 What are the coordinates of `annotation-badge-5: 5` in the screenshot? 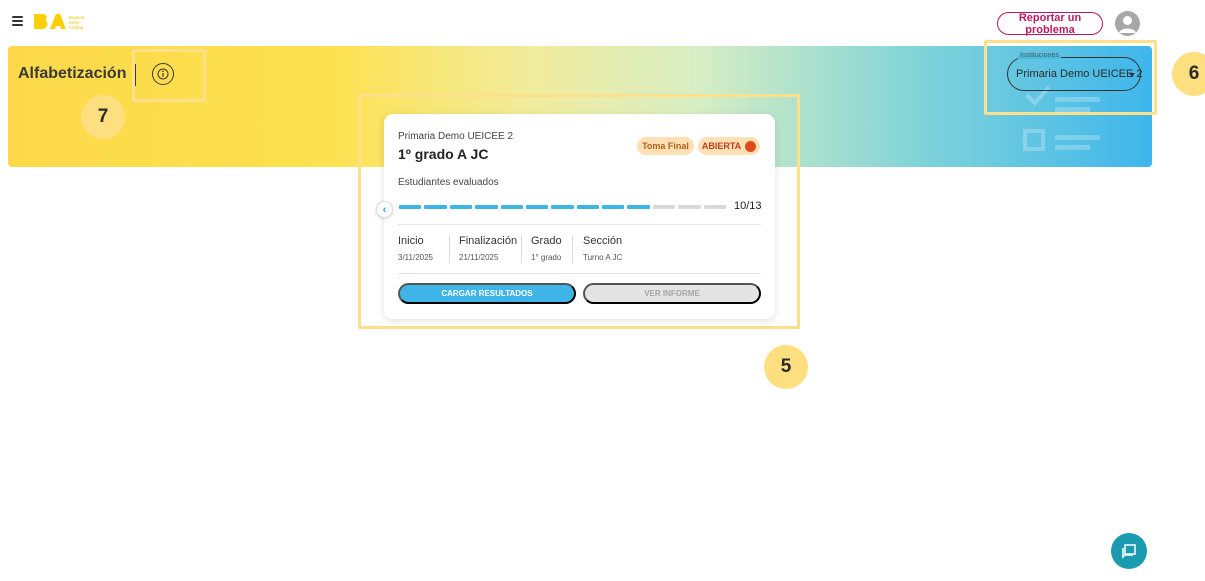 It's located at (786, 367).